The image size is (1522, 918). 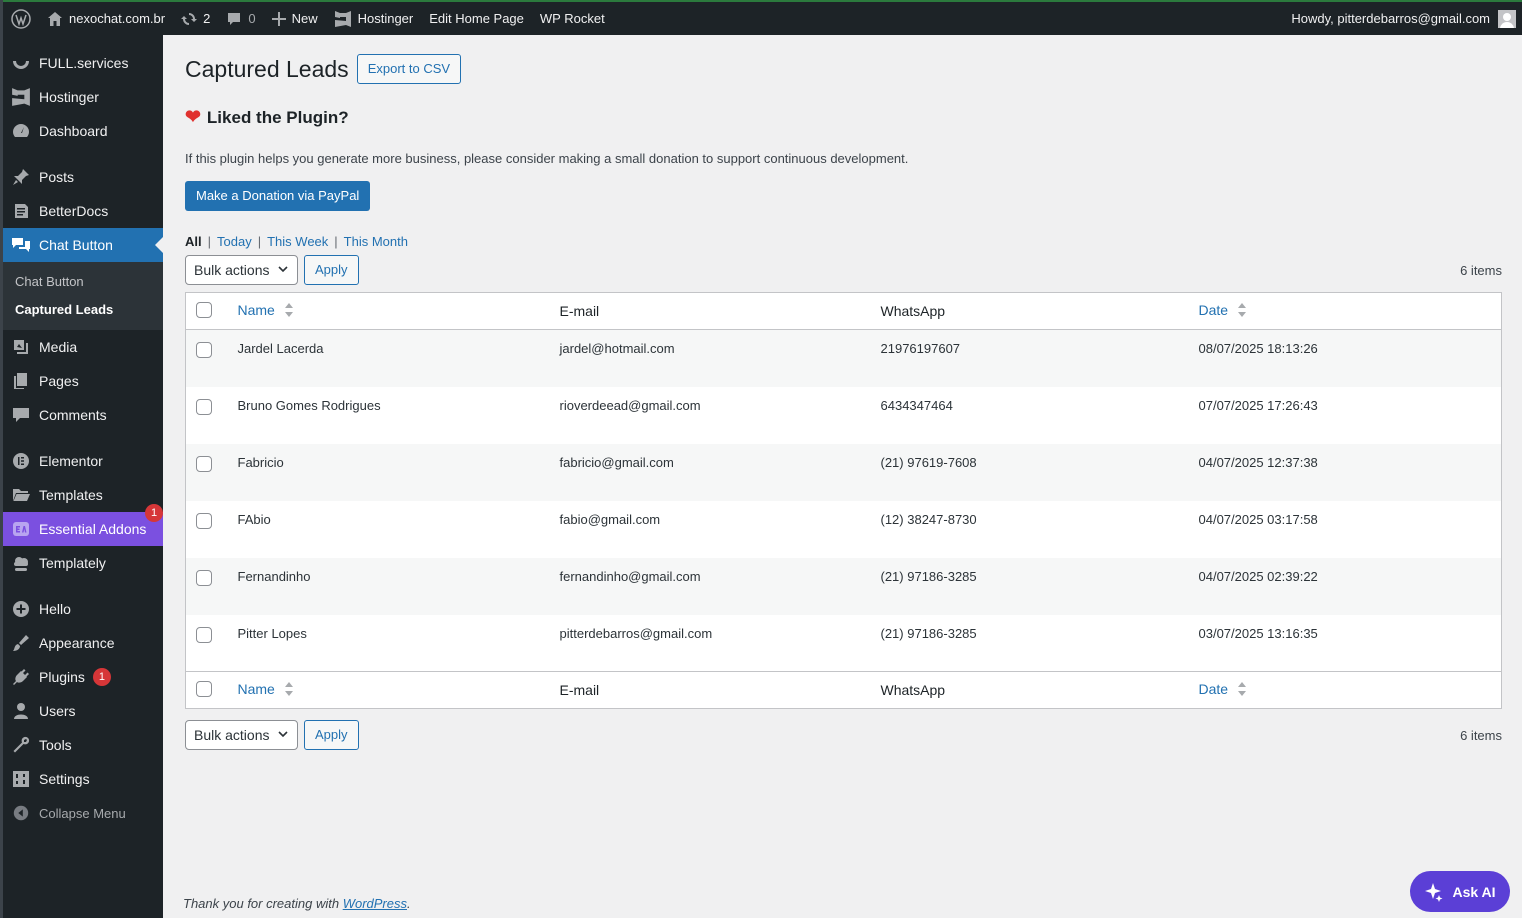 What do you see at coordinates (376, 241) in the screenshot?
I see `filter-this-month: This Month` at bounding box center [376, 241].